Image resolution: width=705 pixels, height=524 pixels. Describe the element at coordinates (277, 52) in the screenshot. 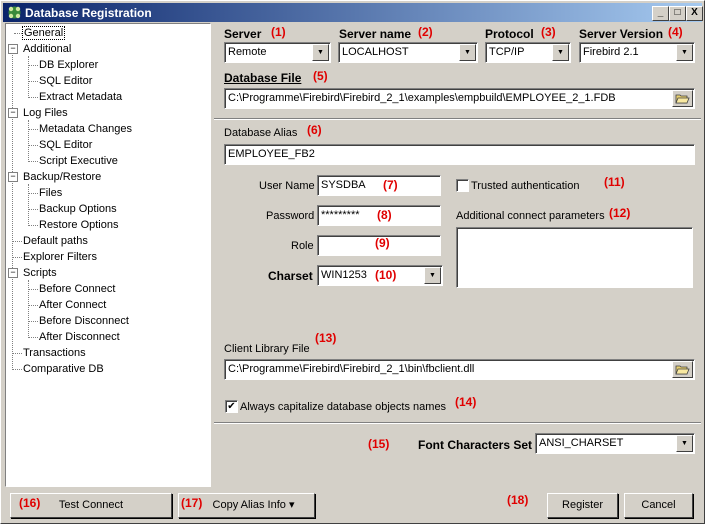

I see `server-select: Remote ▼` at that location.